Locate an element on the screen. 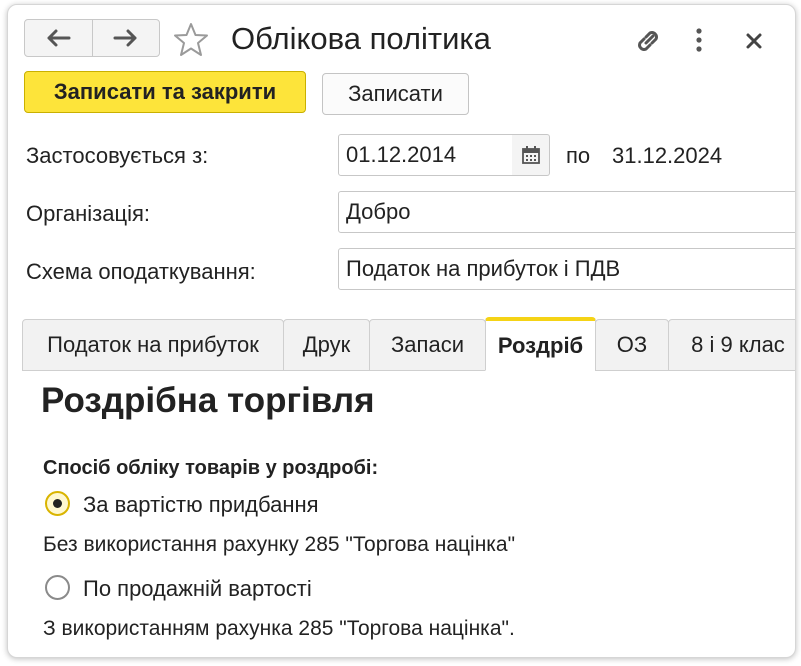 The width and height of the screenshot is (801, 666). tab-fixed-assets: ОЗ is located at coordinates (632, 345).